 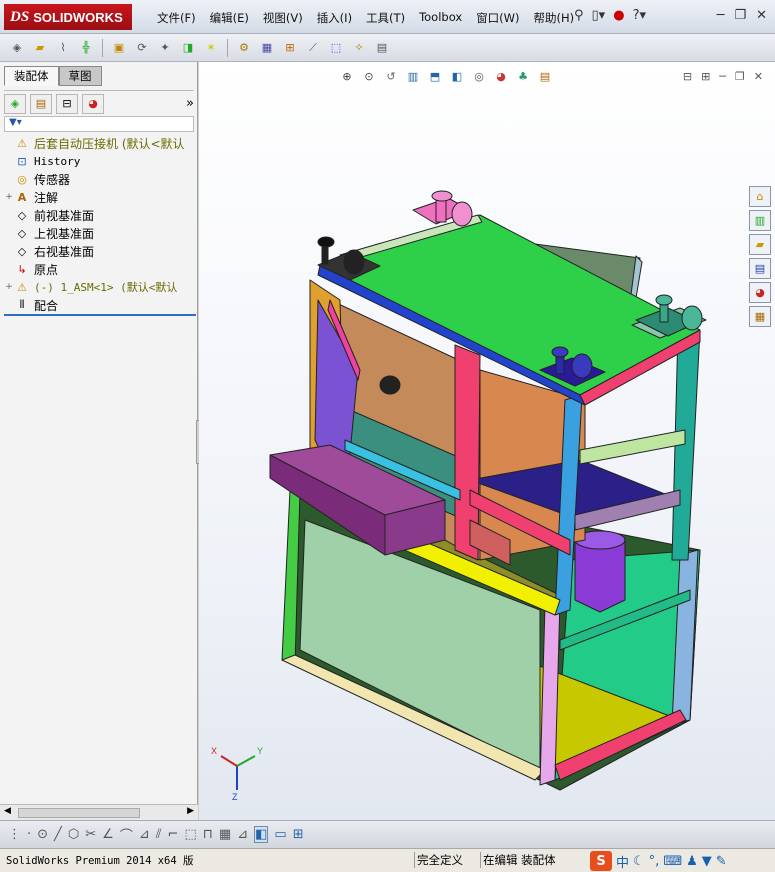 I want to click on restore-icon: ❐, so click(x=740, y=15).